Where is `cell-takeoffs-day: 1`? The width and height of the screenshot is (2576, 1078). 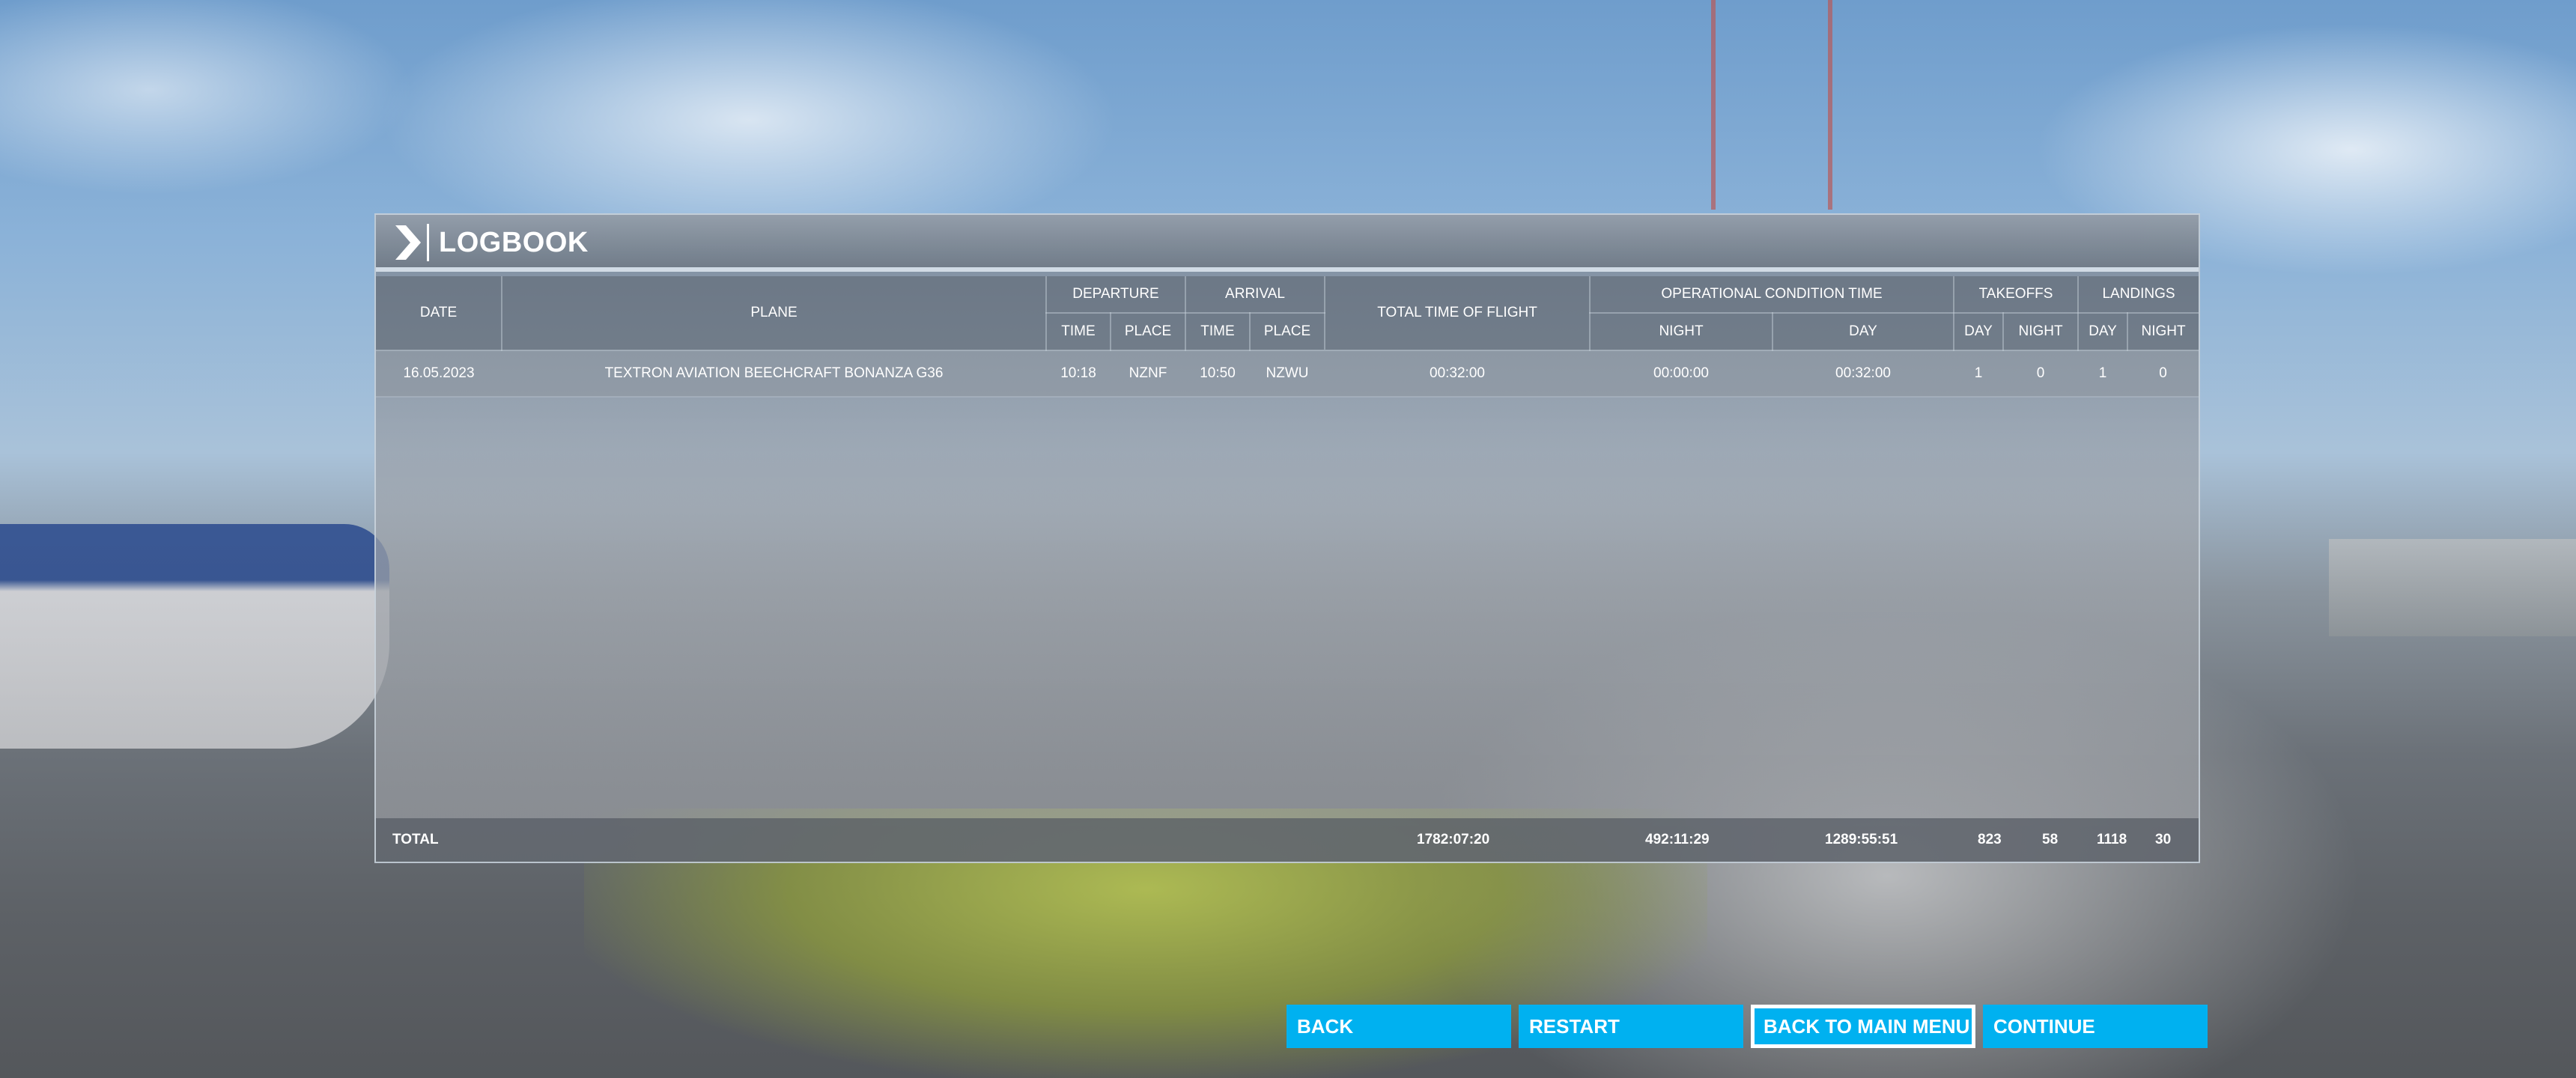 cell-takeoffs-day: 1 is located at coordinates (1979, 374).